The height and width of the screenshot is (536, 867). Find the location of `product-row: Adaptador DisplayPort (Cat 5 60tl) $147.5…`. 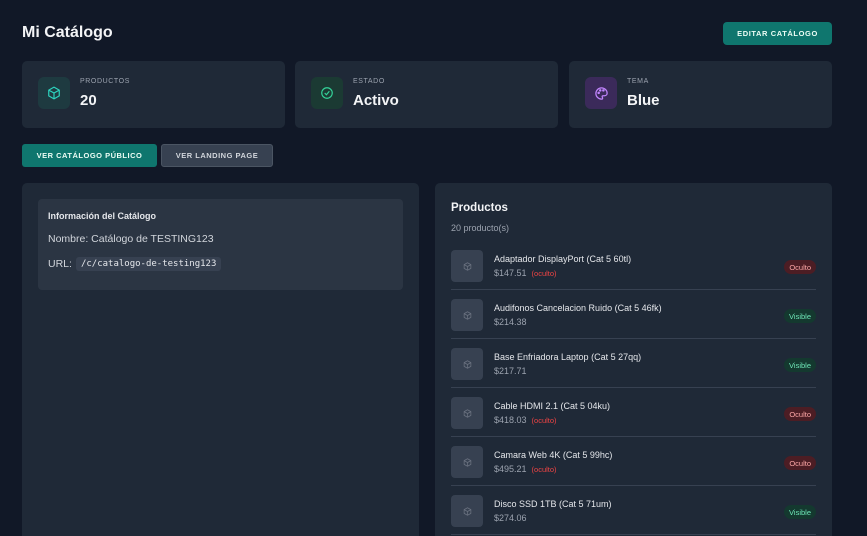

product-row: Adaptador DisplayPort (Cat 5 60tl) $147.5… is located at coordinates (633, 265).